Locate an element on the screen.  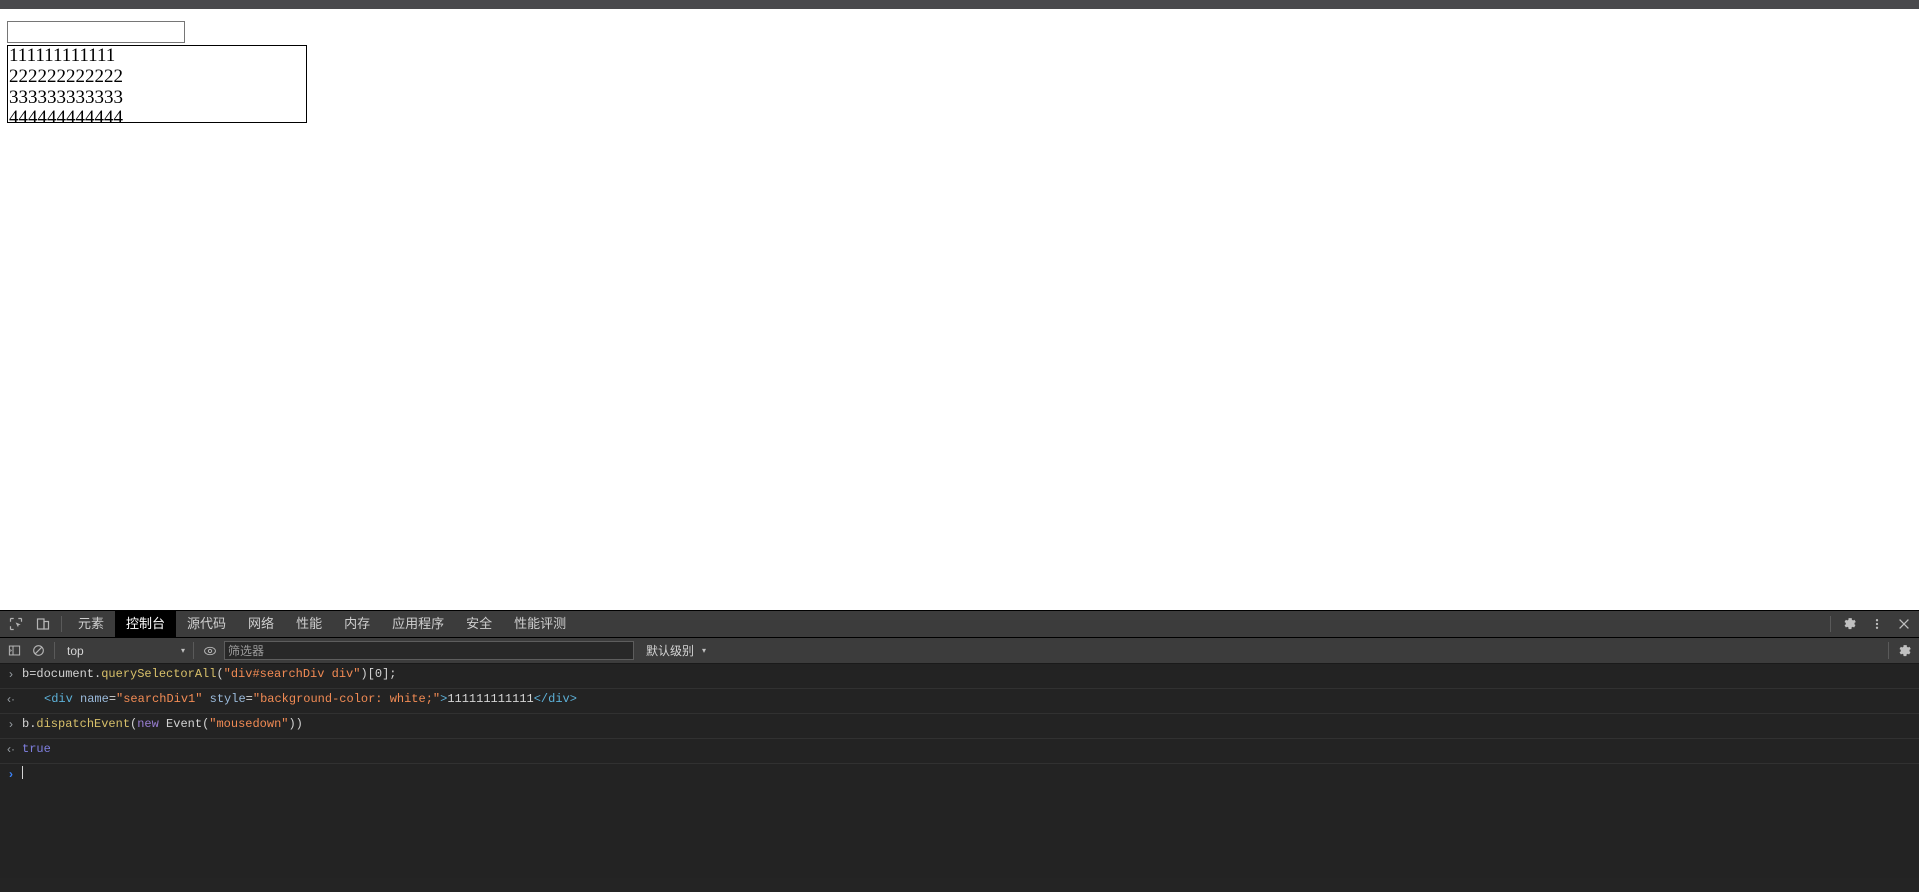
inspect-element-icon is located at coordinates (15, 624).